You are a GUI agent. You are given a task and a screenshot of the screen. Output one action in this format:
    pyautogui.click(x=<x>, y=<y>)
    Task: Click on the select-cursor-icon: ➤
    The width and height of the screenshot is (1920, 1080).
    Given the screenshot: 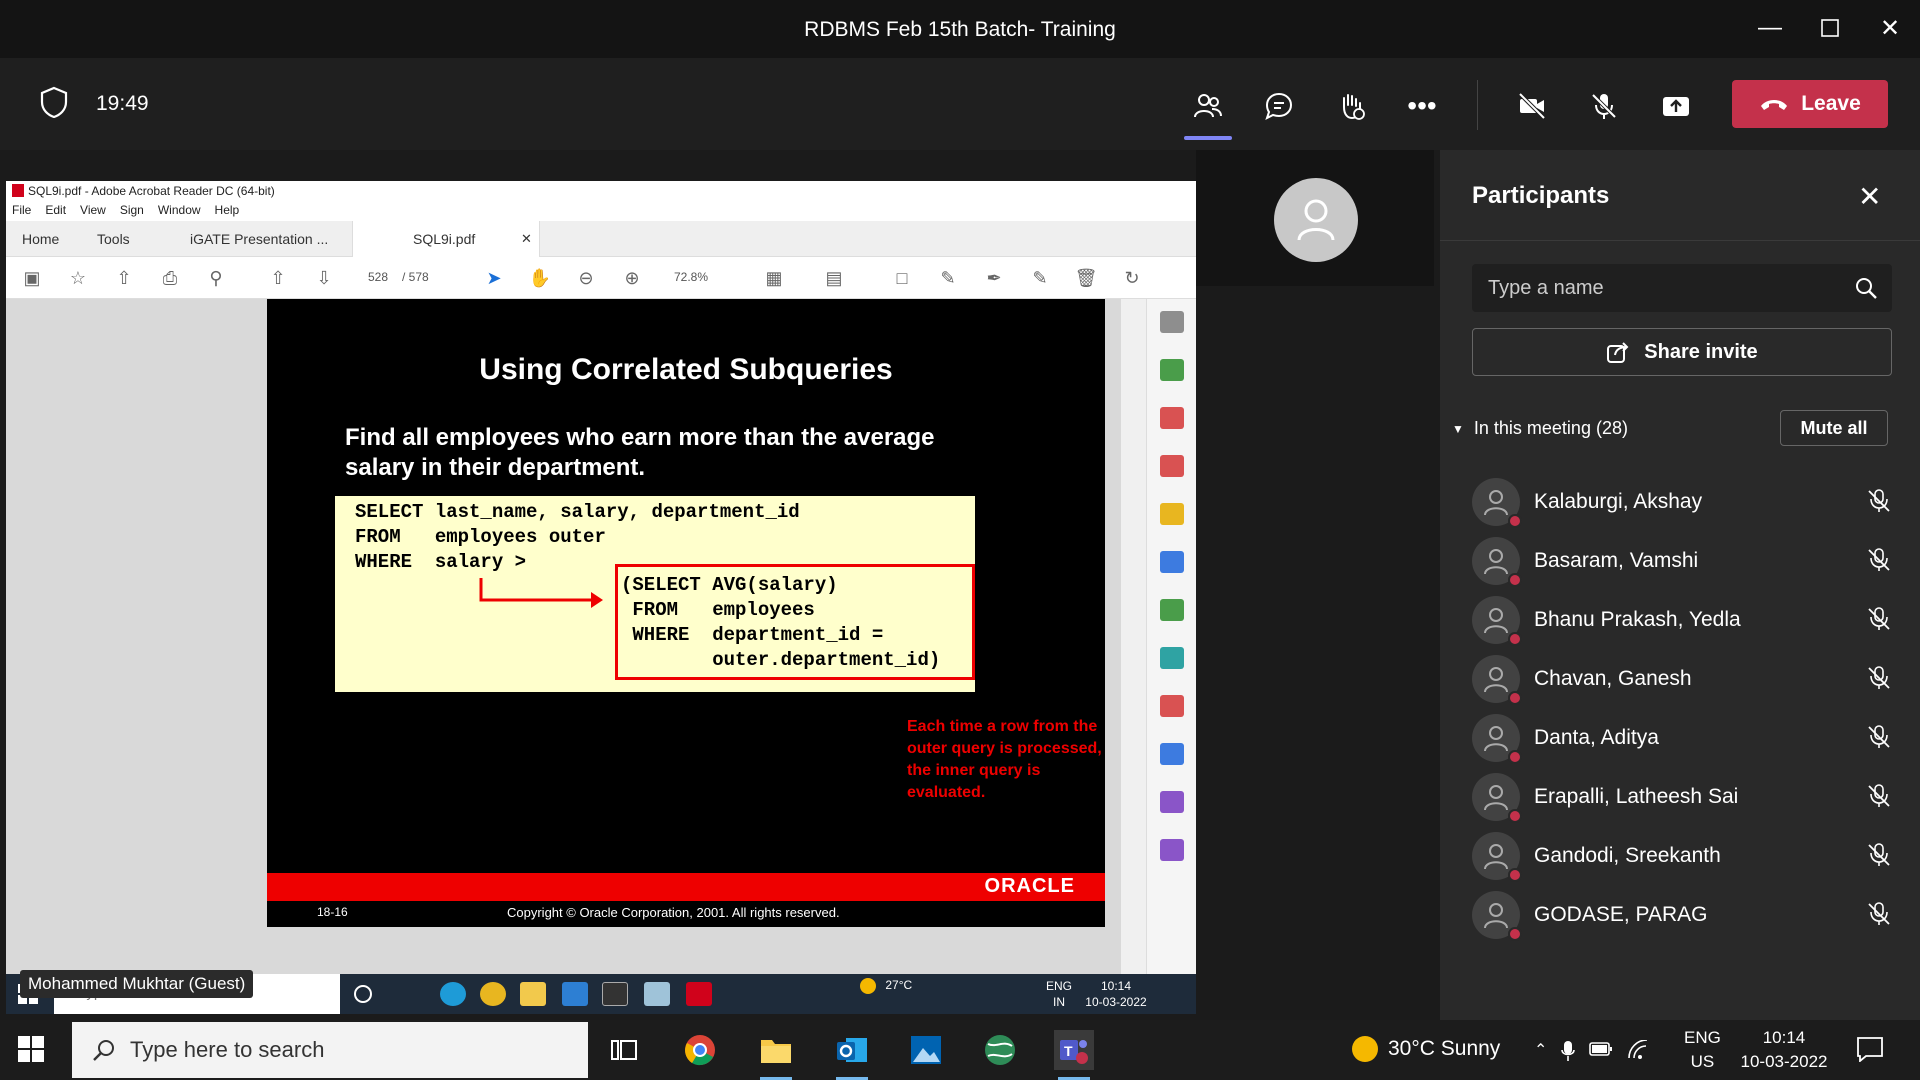 What is the action you would take?
    pyautogui.click(x=494, y=278)
    